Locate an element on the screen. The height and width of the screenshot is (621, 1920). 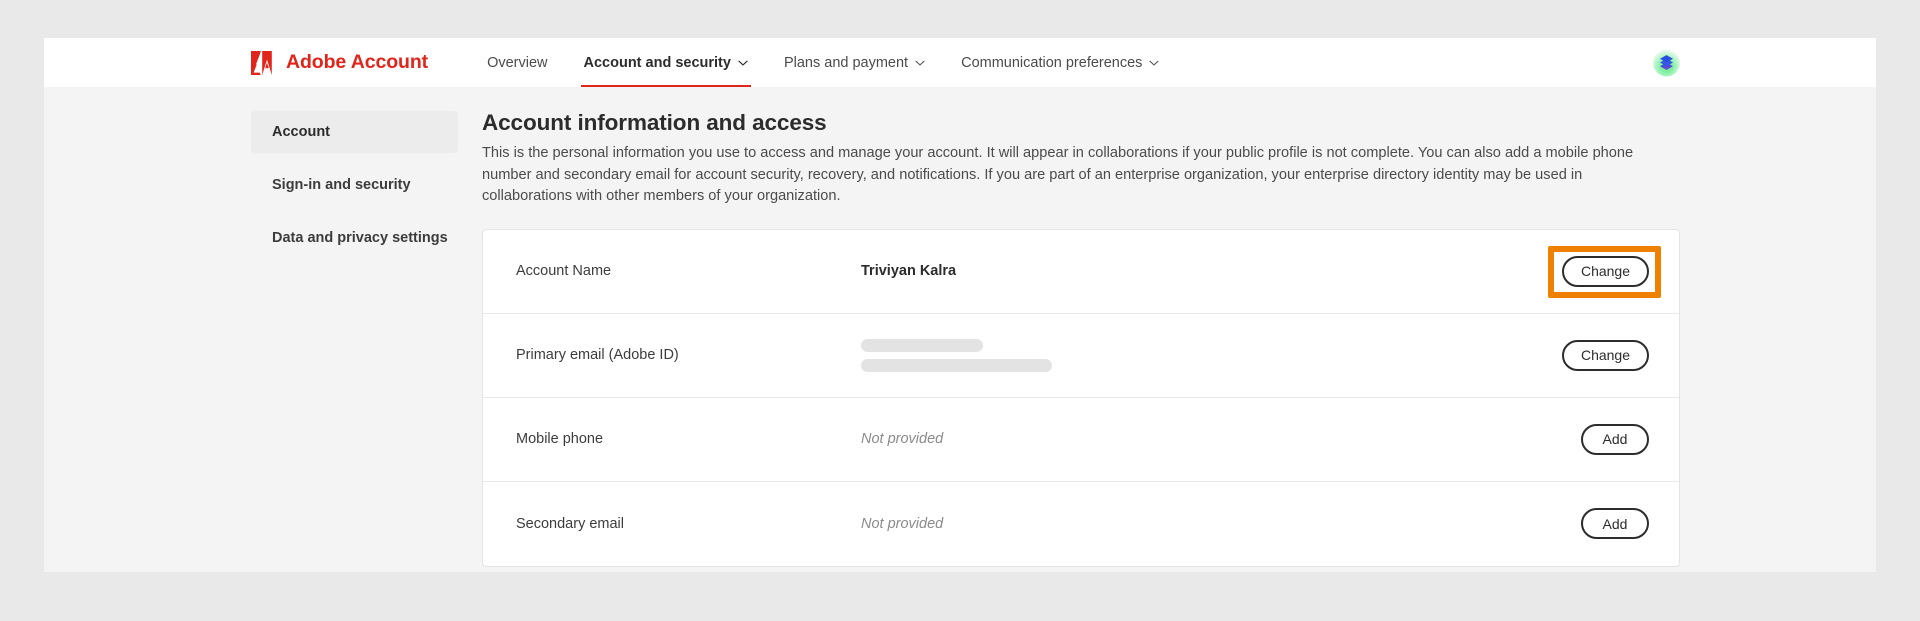
row-value-primary-email is located at coordinates (1195, 355).